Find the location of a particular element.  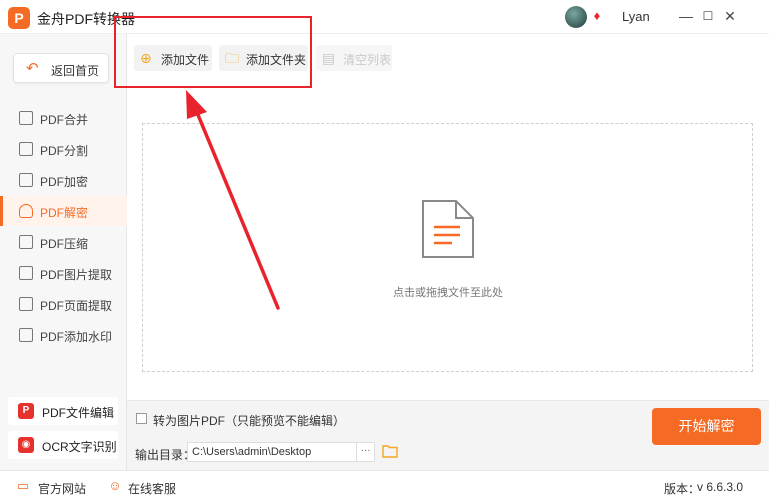

user-name: Lyan is located at coordinates (636, 16).